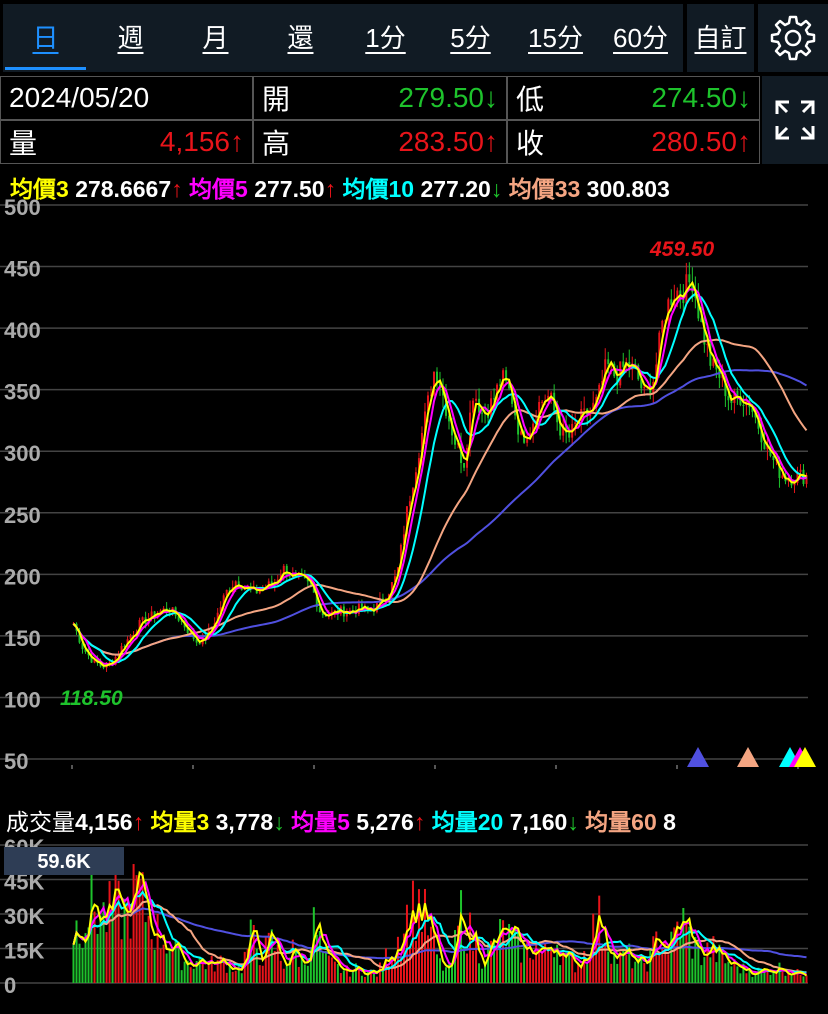 The image size is (828, 1014). Describe the element at coordinates (244, 822) in the screenshot. I see `vol-ma-value: 3,778` at that location.